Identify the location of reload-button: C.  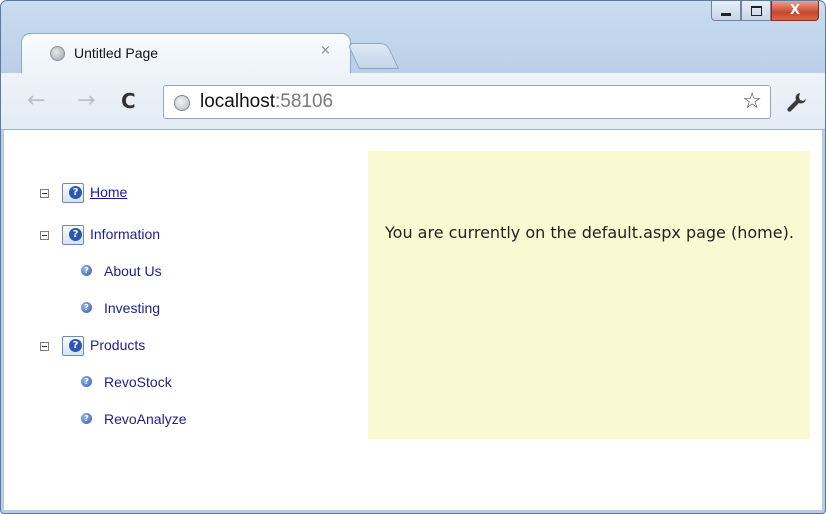
(128, 101).